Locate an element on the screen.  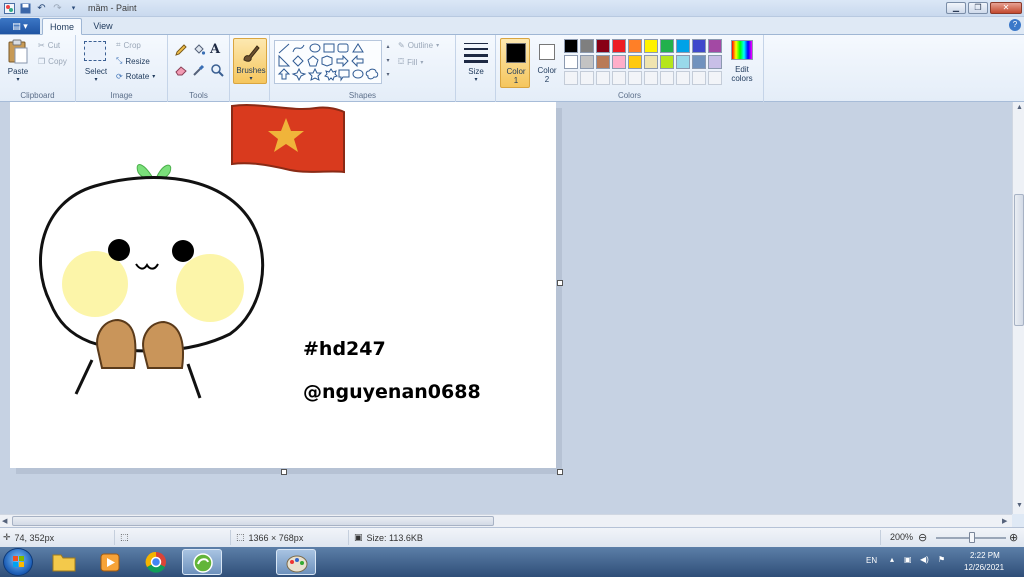
canvas-resize-handle-right is located at coordinates (560, 283).